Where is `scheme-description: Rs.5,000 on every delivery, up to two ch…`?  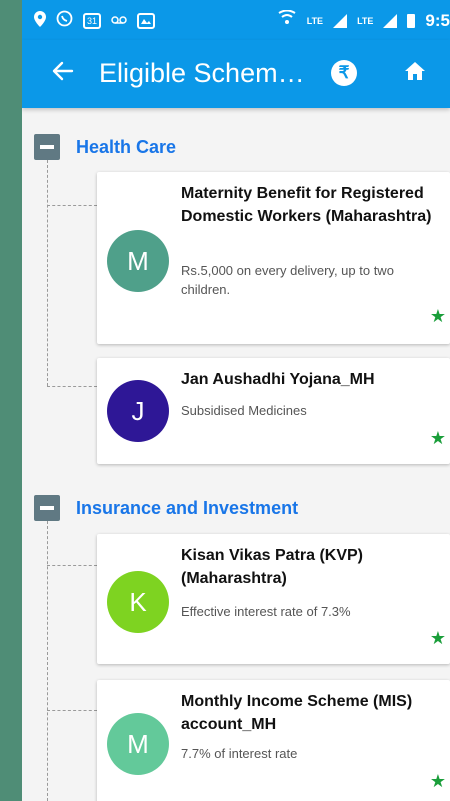 scheme-description: Rs.5,000 on every delivery, up to two ch… is located at coordinates (287, 280).